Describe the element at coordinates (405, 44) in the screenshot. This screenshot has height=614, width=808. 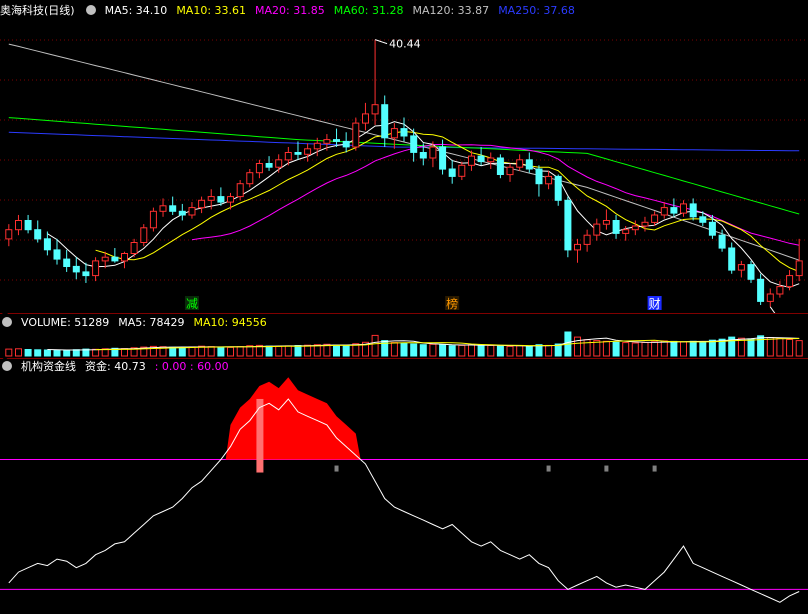
I see `high-price-label: 40.44` at that location.